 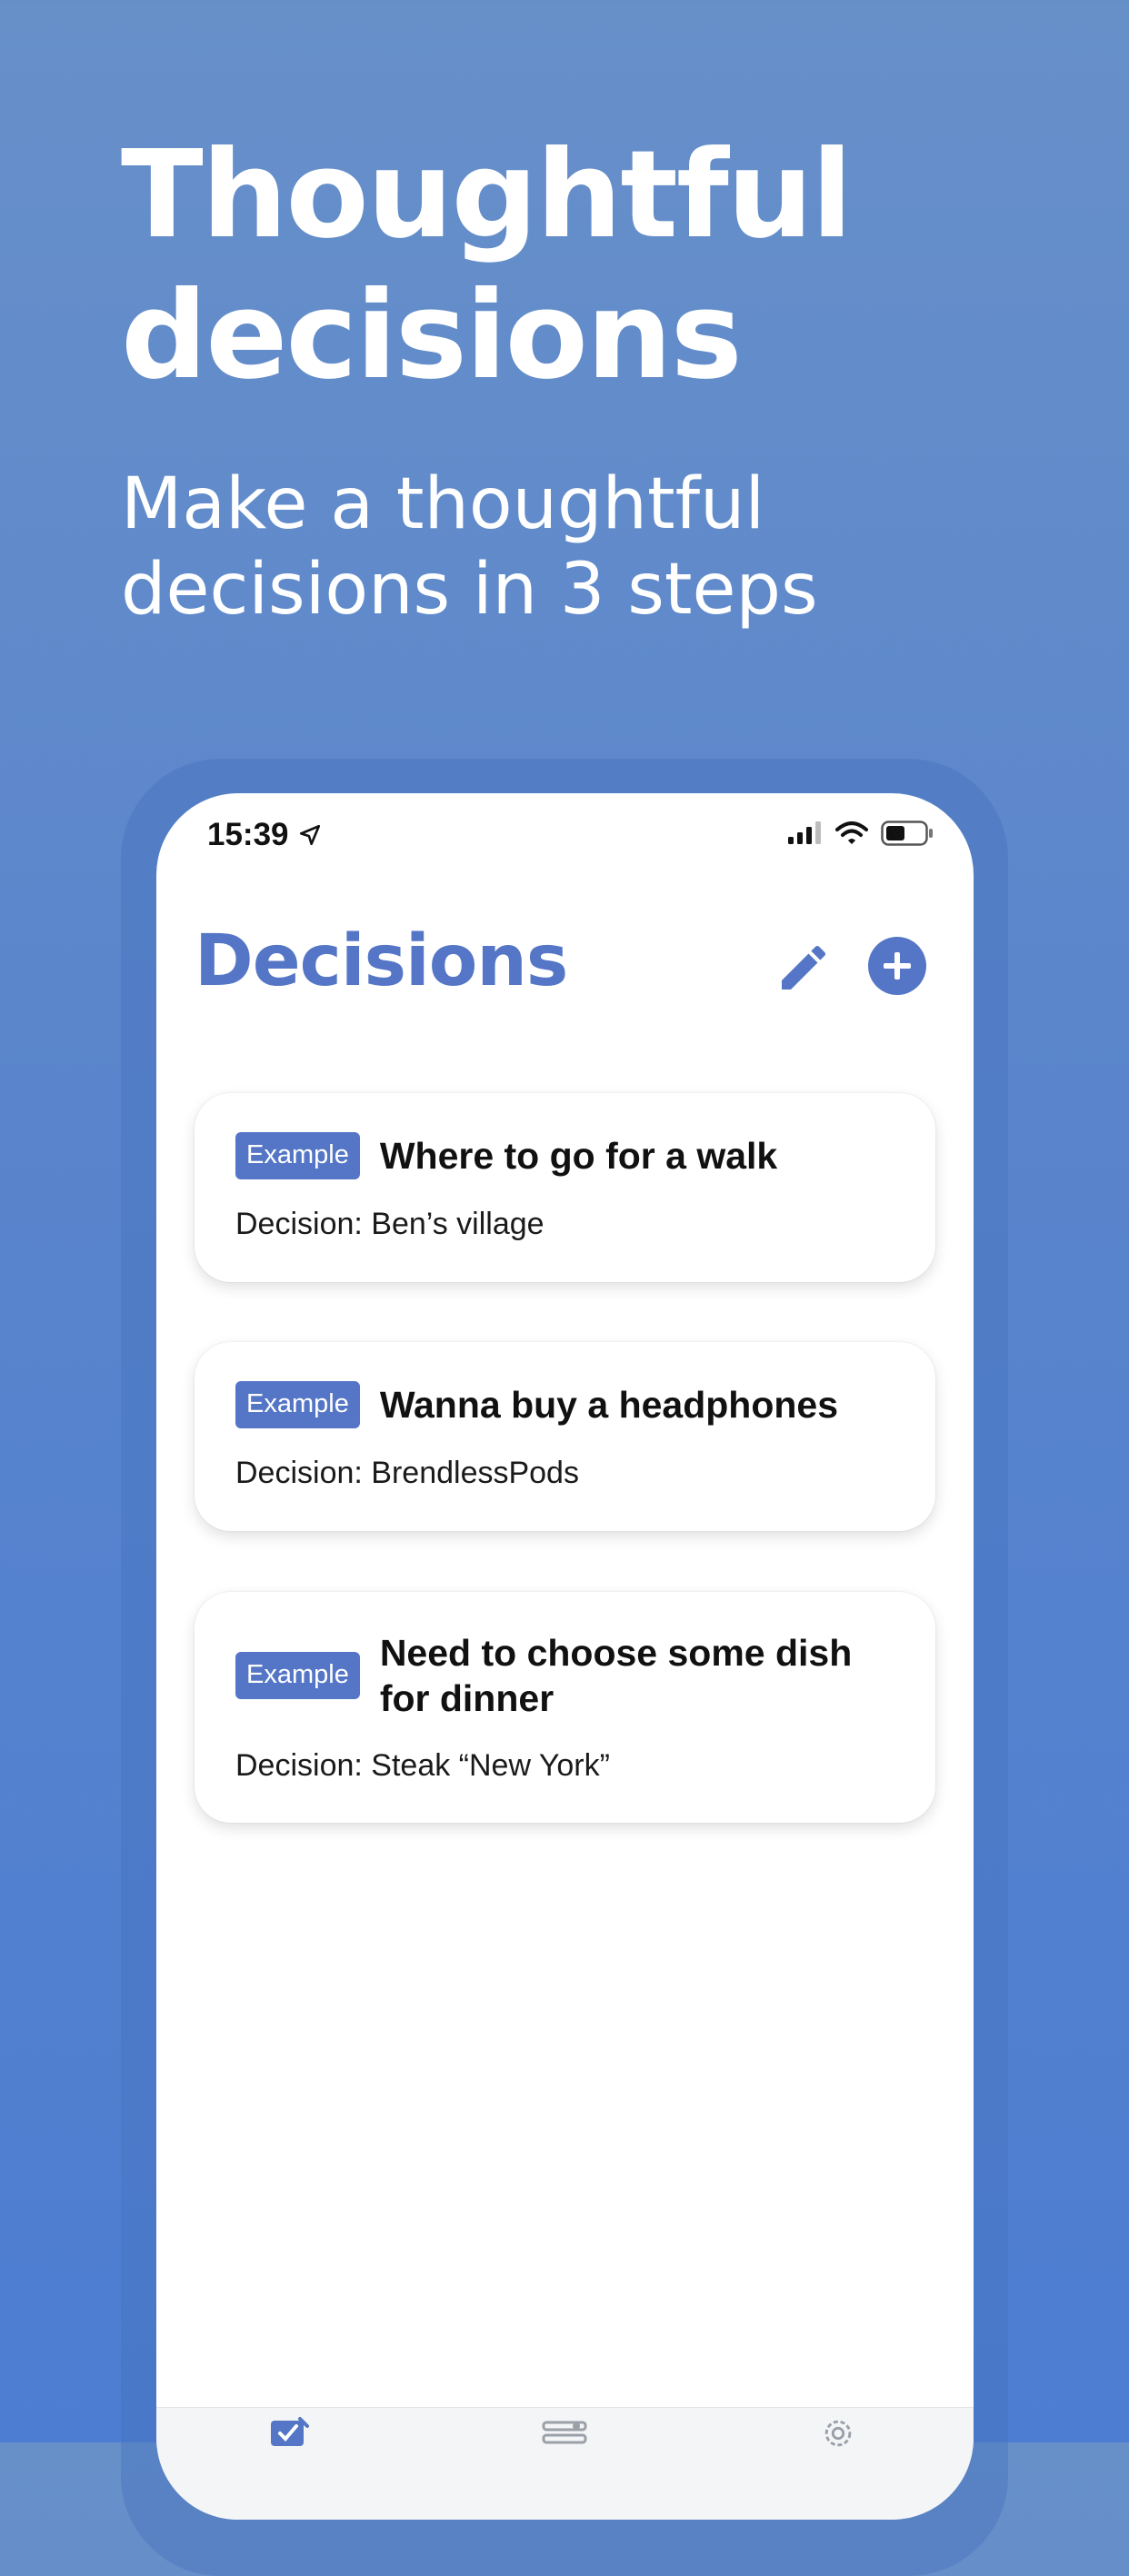 I want to click on decisions-tab-icon, so click(x=290, y=2431).